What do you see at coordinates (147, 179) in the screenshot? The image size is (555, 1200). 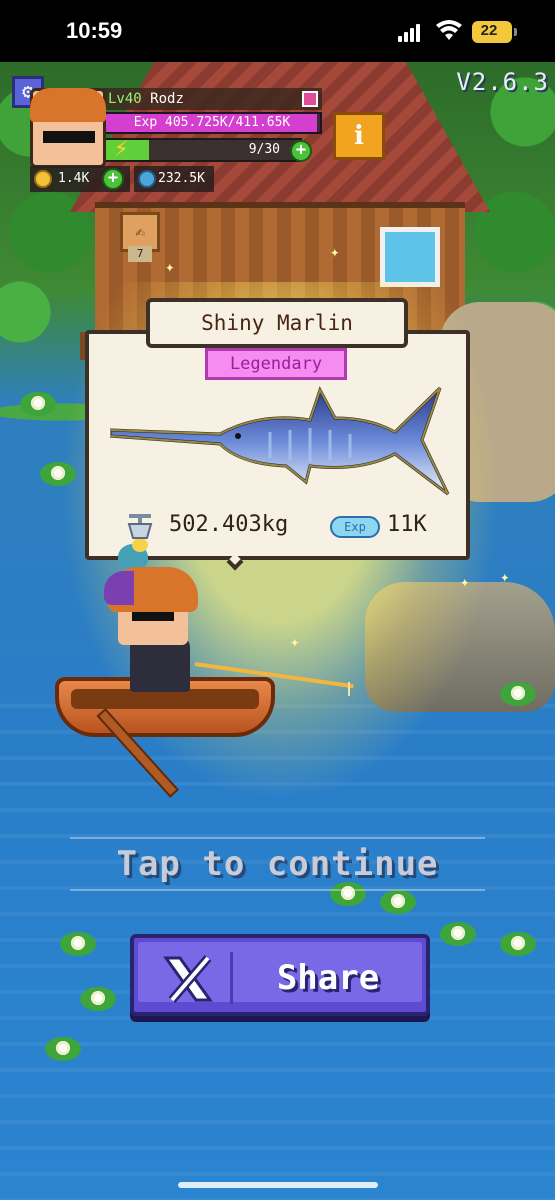 I see `gem-icon` at bounding box center [147, 179].